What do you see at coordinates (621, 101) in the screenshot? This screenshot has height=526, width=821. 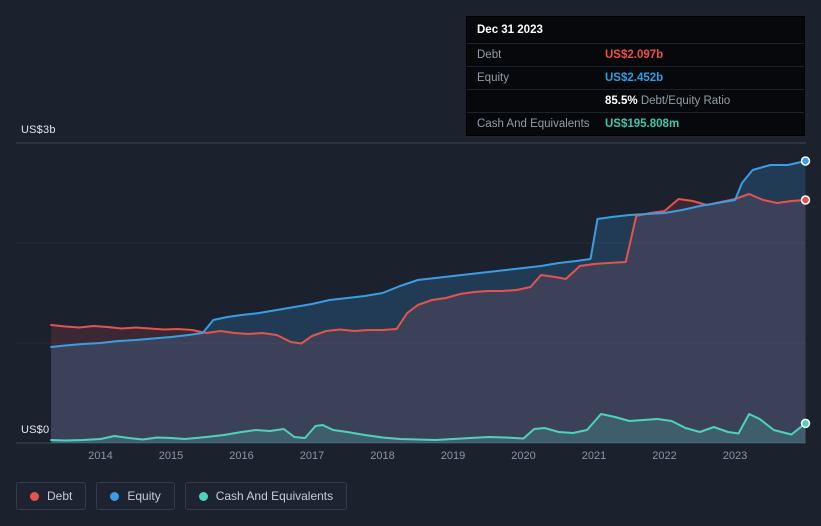 I see `tooltip-ratio-value: 85.5%` at bounding box center [621, 101].